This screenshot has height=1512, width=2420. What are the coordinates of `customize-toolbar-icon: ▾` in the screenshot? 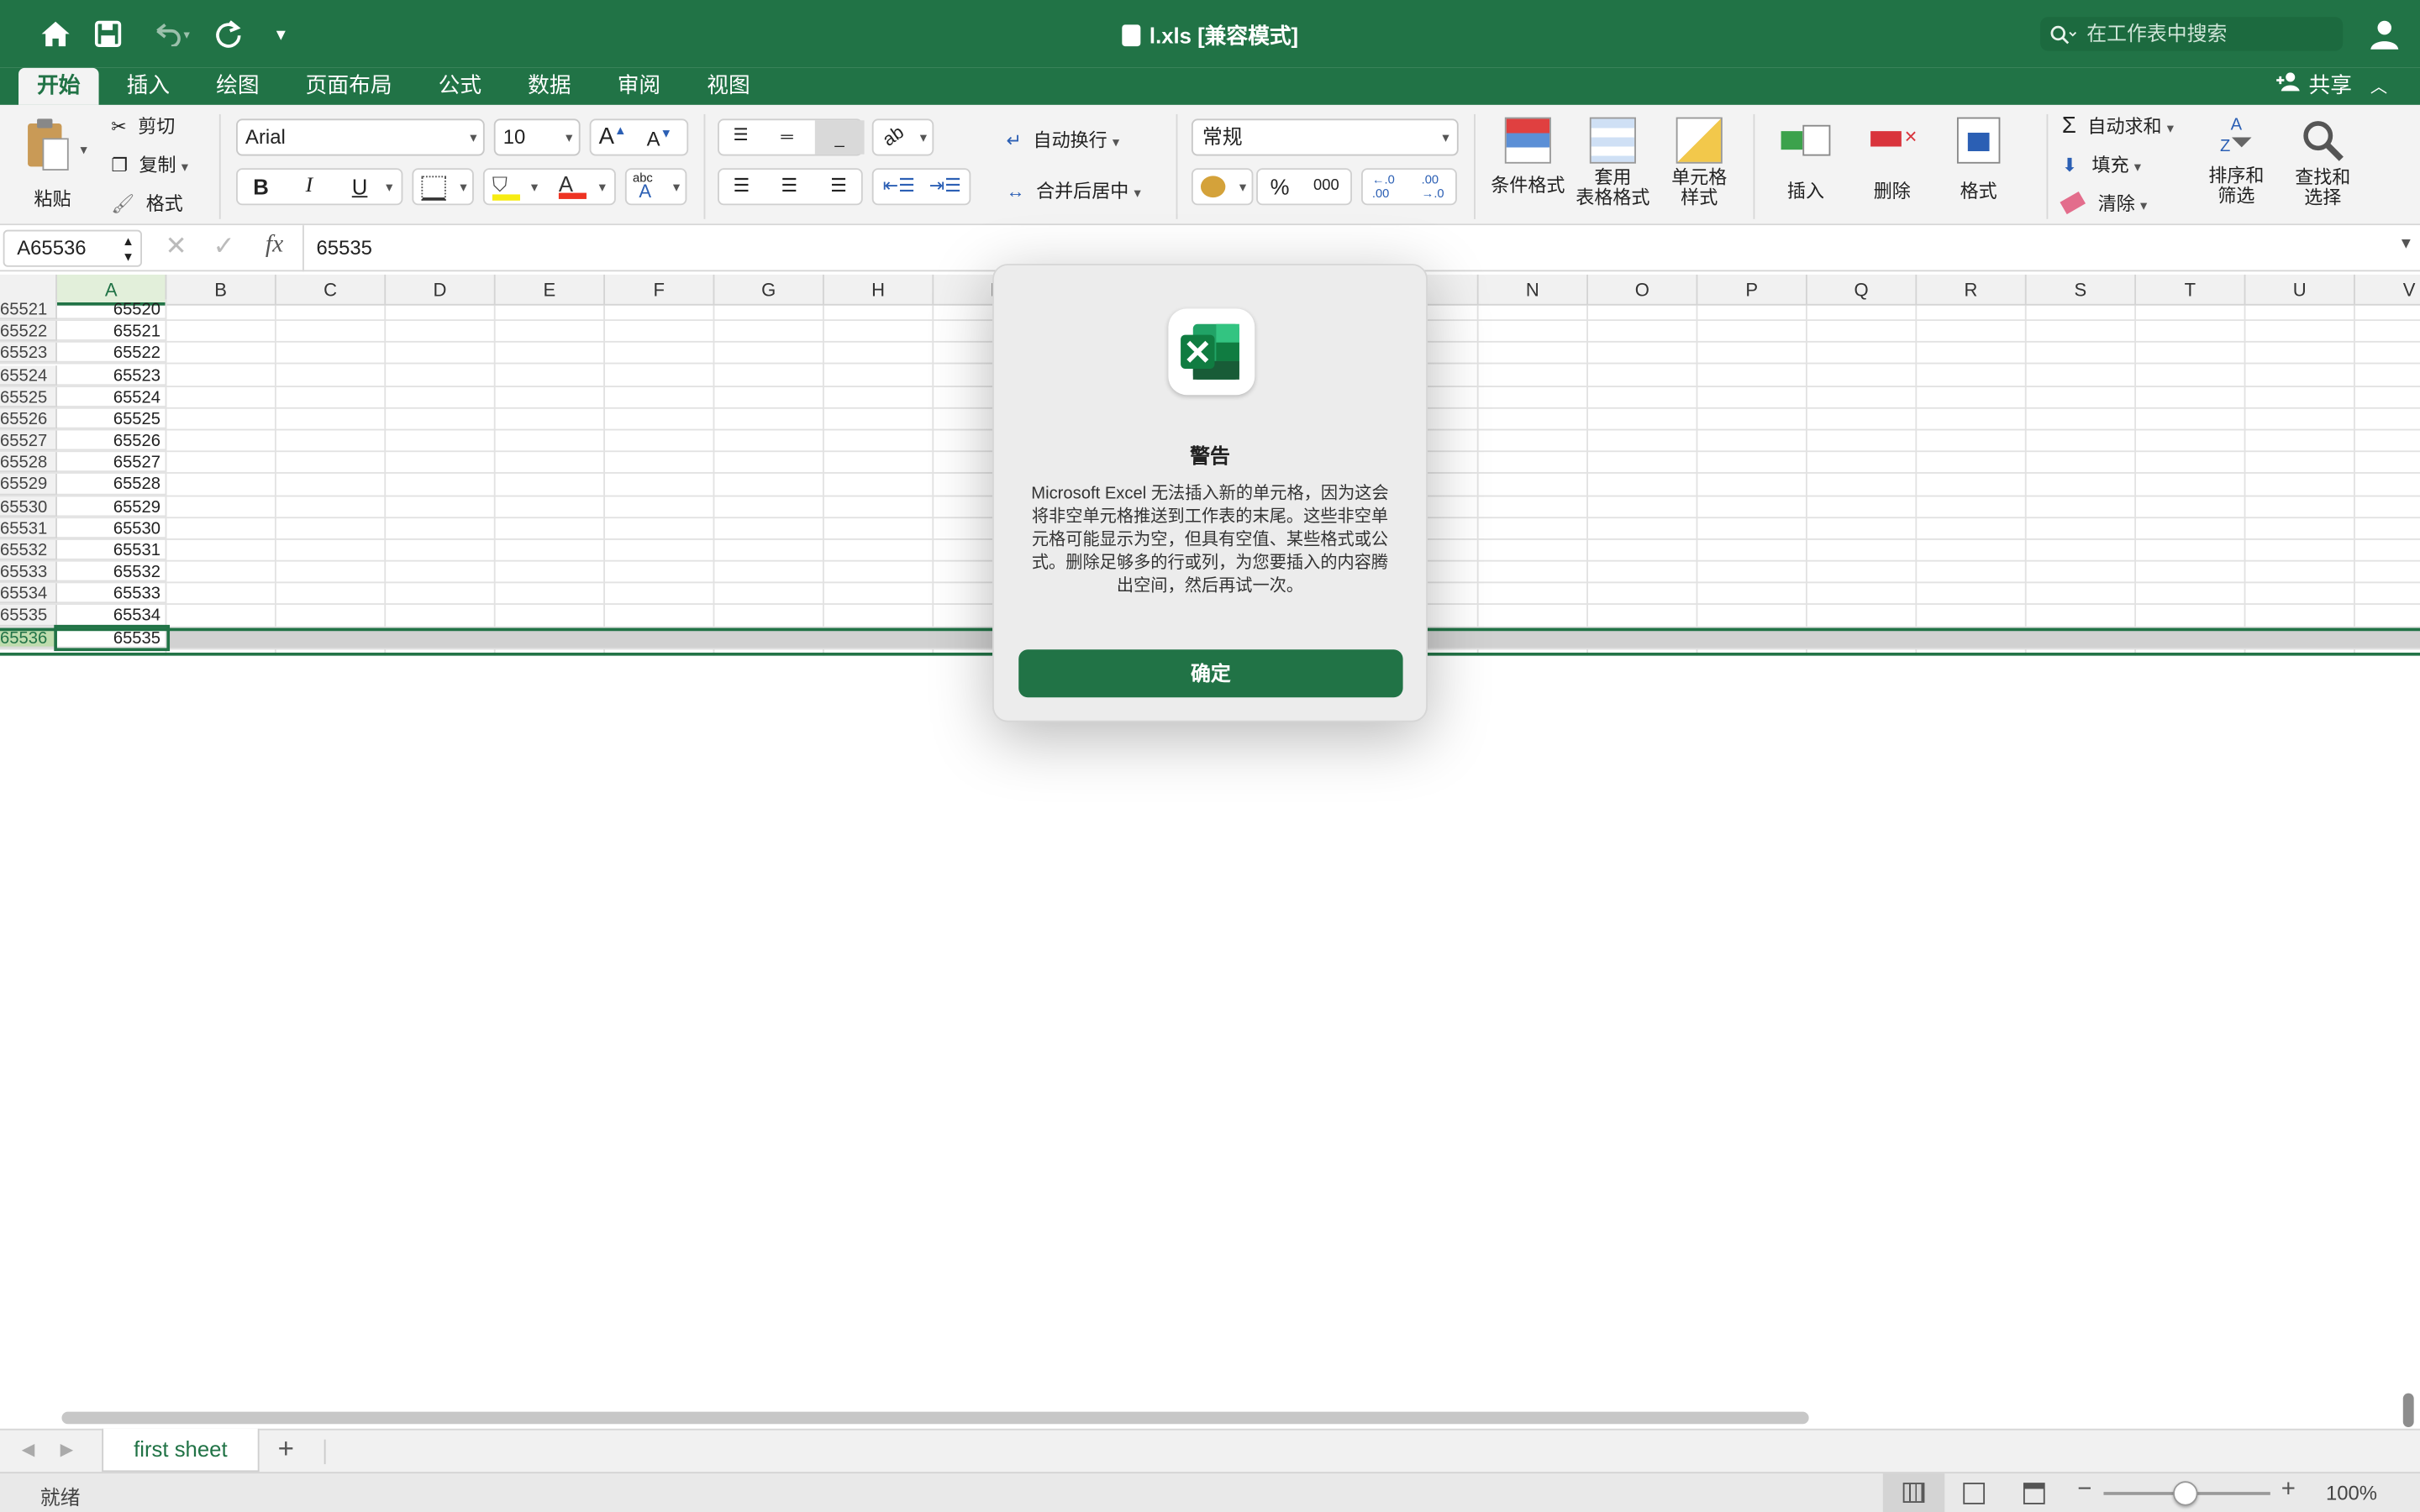 It's located at (280, 33).